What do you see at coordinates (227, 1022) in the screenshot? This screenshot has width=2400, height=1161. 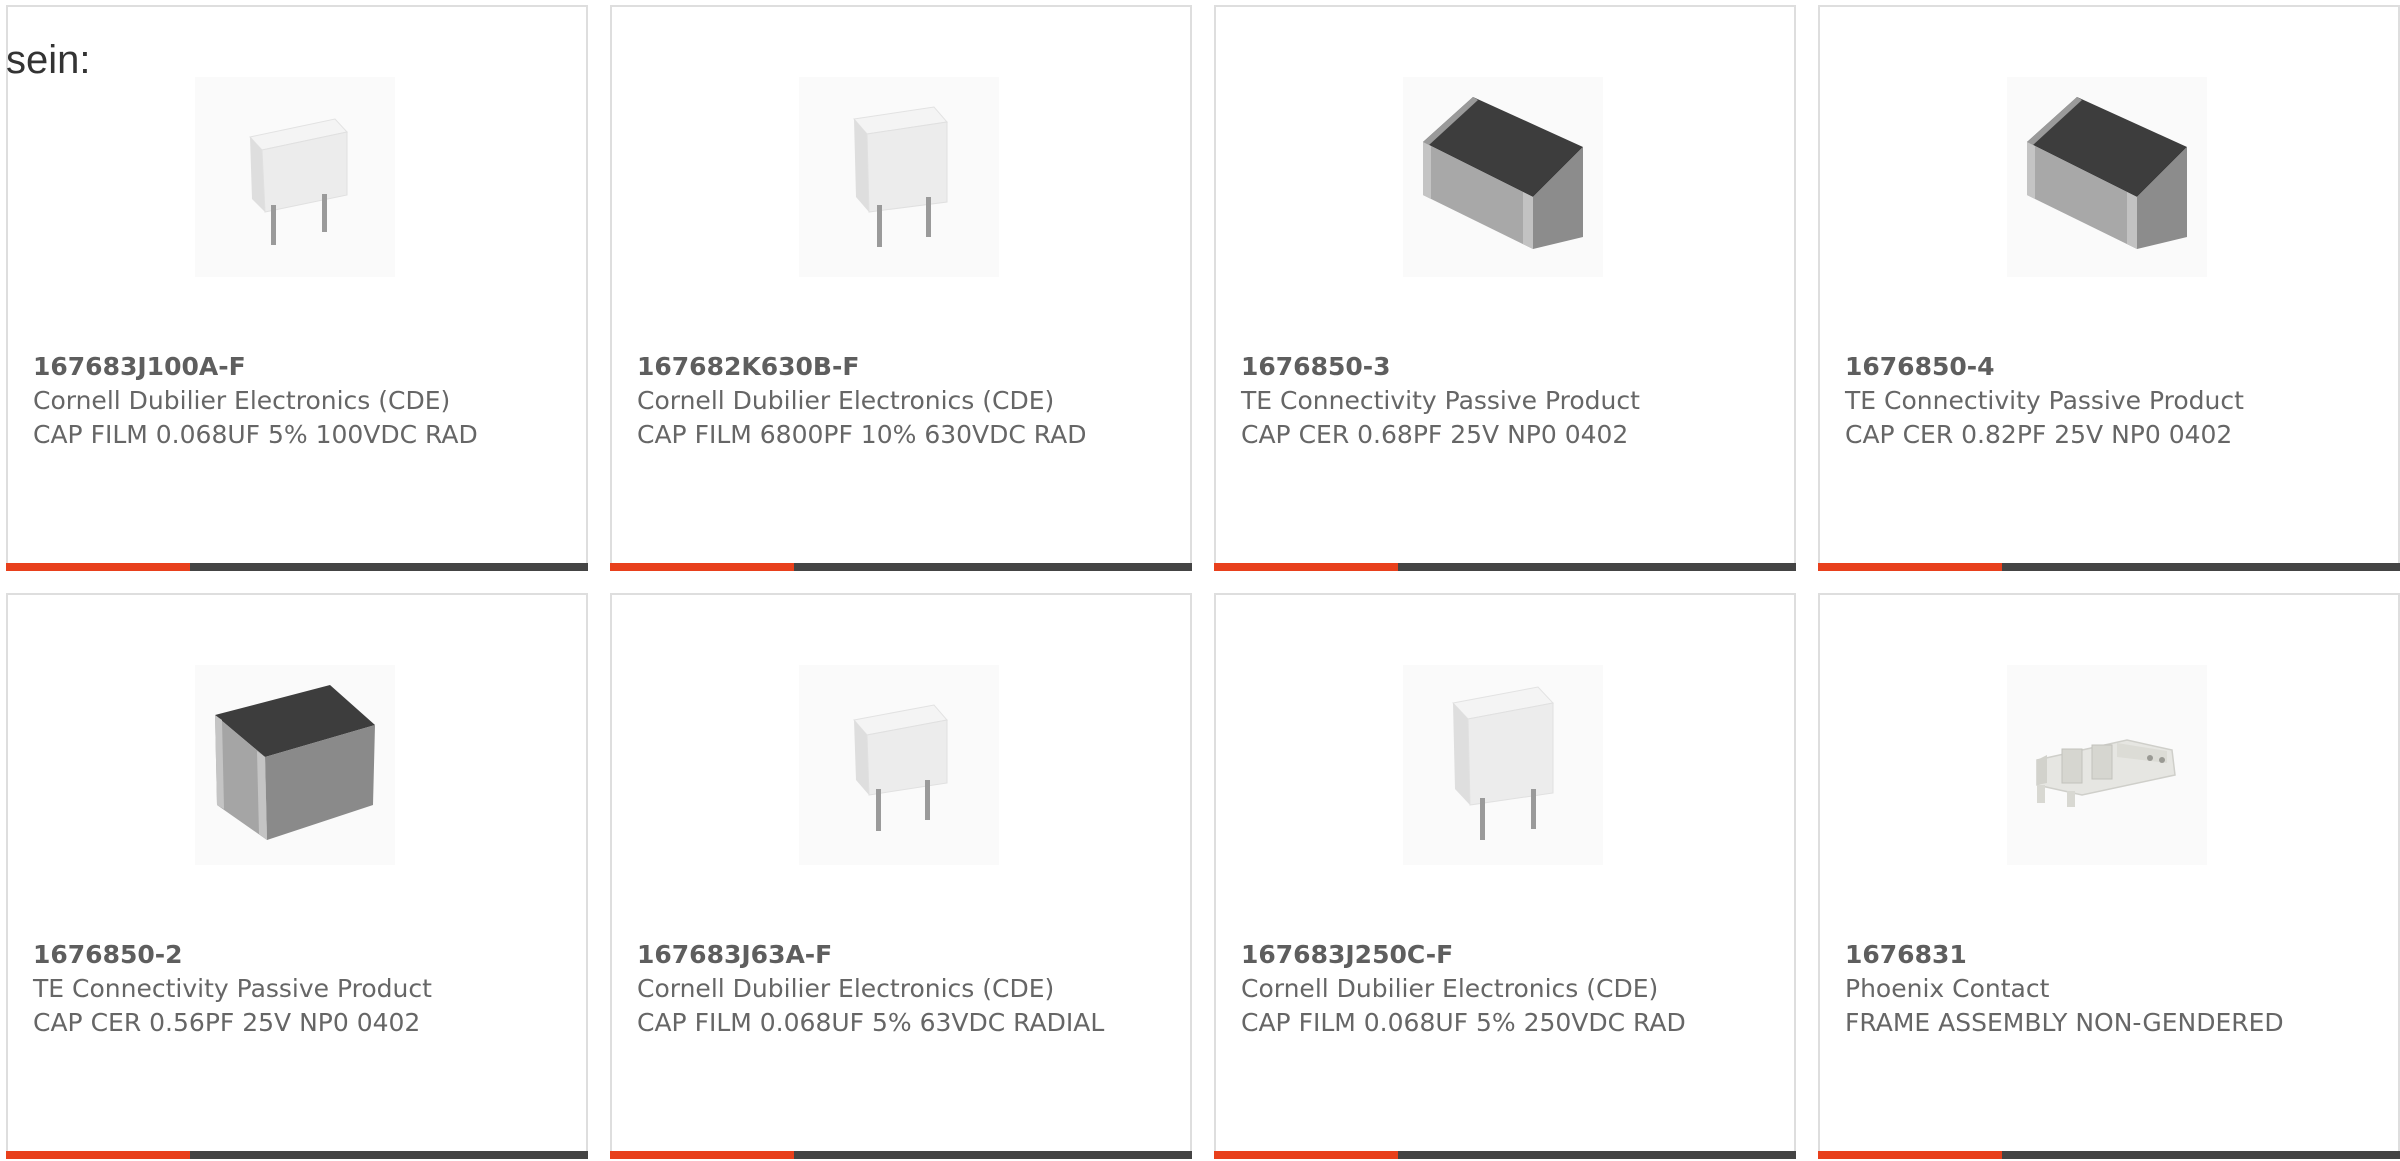 I see `product-description: CAP CER 0.56PF 25V NP0 0402` at bounding box center [227, 1022].